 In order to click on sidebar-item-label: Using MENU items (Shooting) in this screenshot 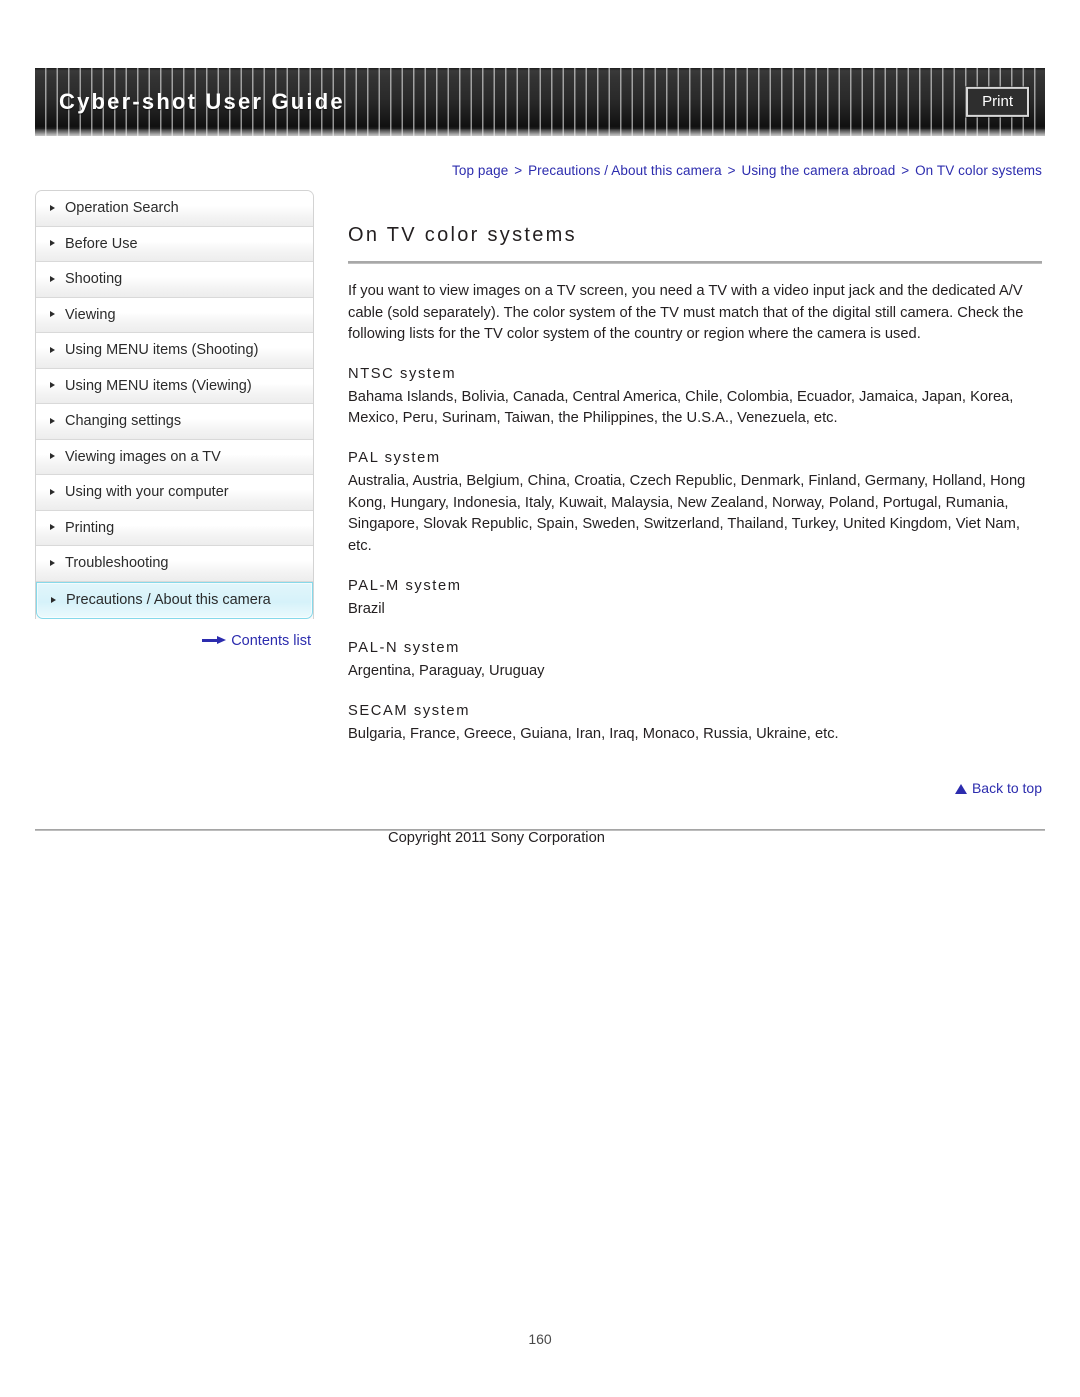, I will do `click(162, 350)`.